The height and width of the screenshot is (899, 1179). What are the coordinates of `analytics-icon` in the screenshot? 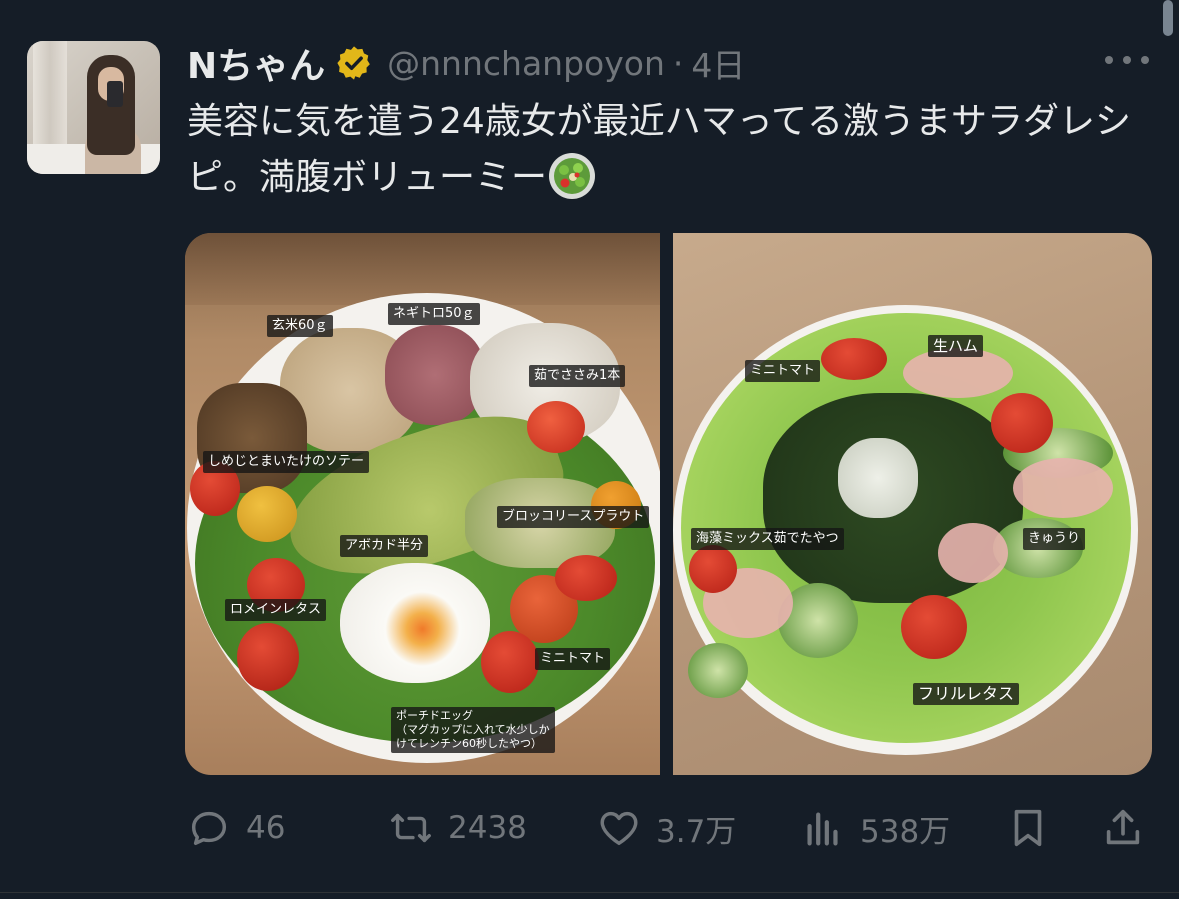 It's located at (822, 829).